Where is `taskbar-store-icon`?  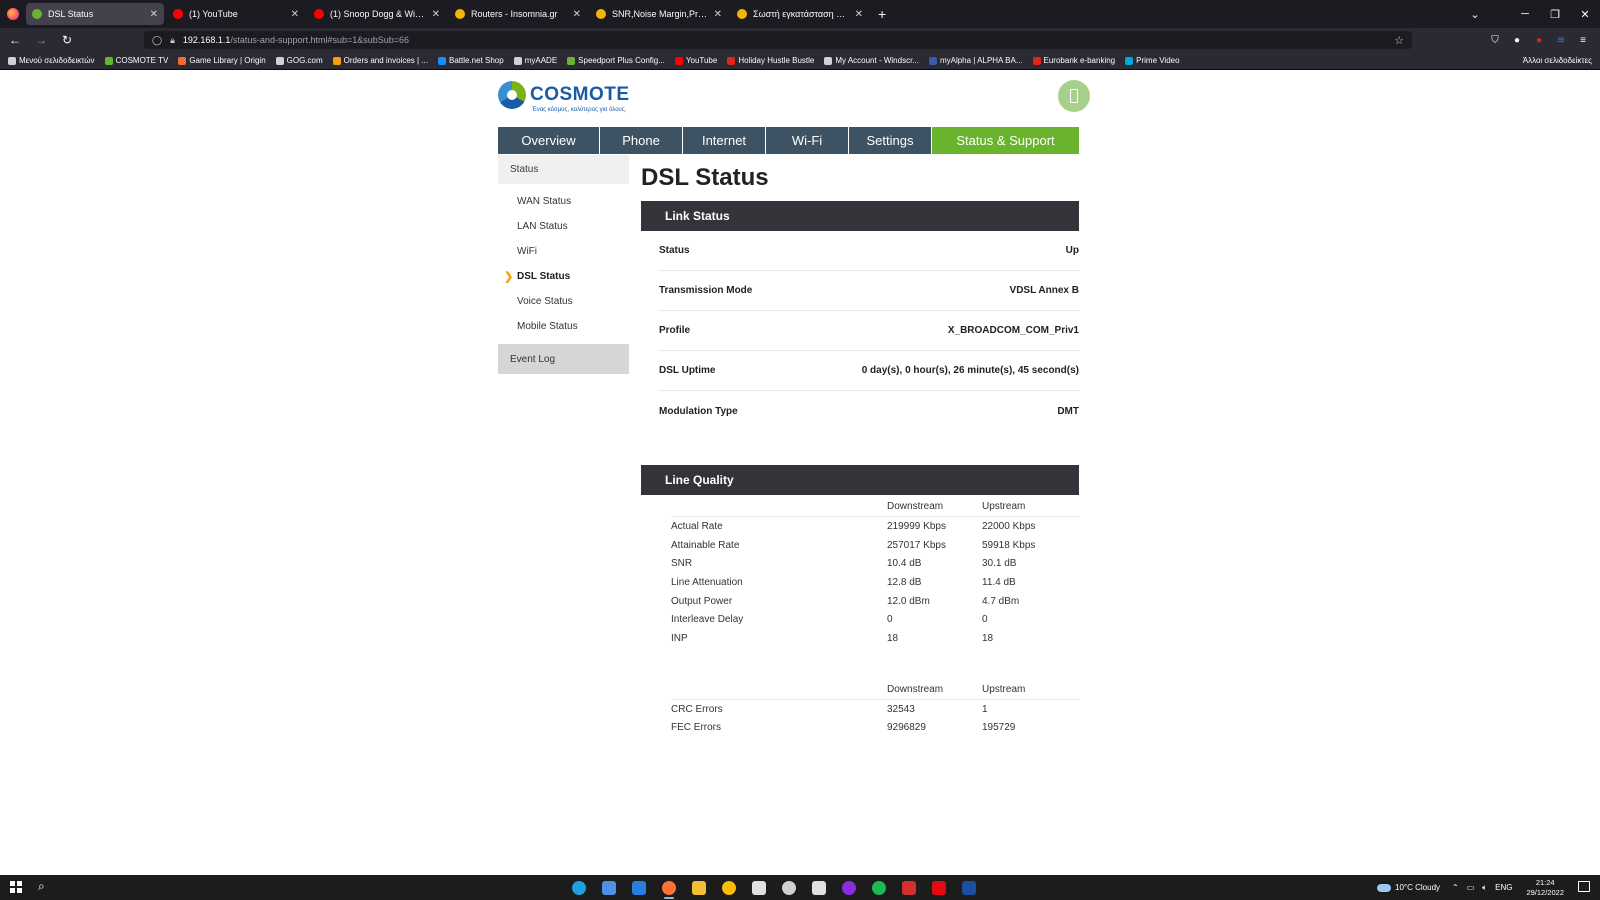 taskbar-store-icon is located at coordinates (609, 887).